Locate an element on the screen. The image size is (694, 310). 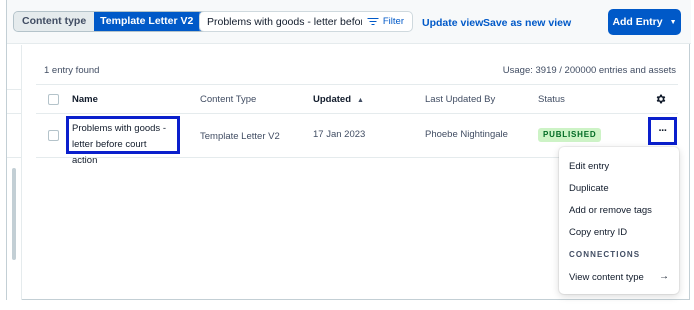
column-header-updated-label: Updated is located at coordinates (332, 99).